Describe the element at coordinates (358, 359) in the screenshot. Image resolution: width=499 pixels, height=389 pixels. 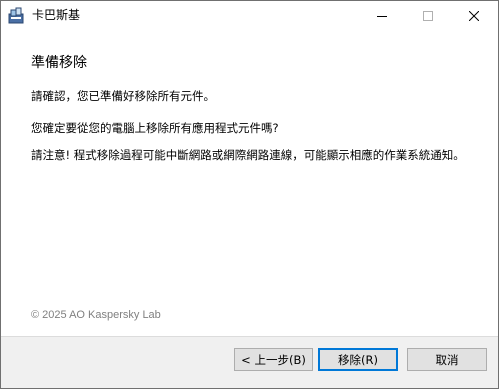
I see `remove-button: 移除(R)` at that location.